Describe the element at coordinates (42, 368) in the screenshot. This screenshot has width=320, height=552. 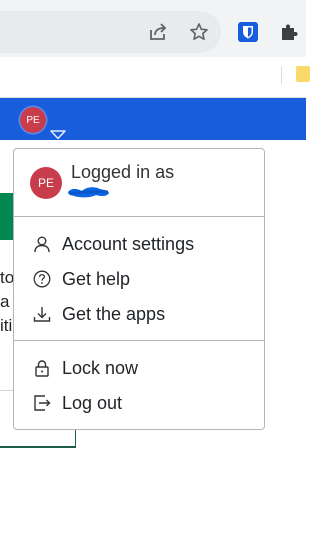
I see `lock-icon` at that location.